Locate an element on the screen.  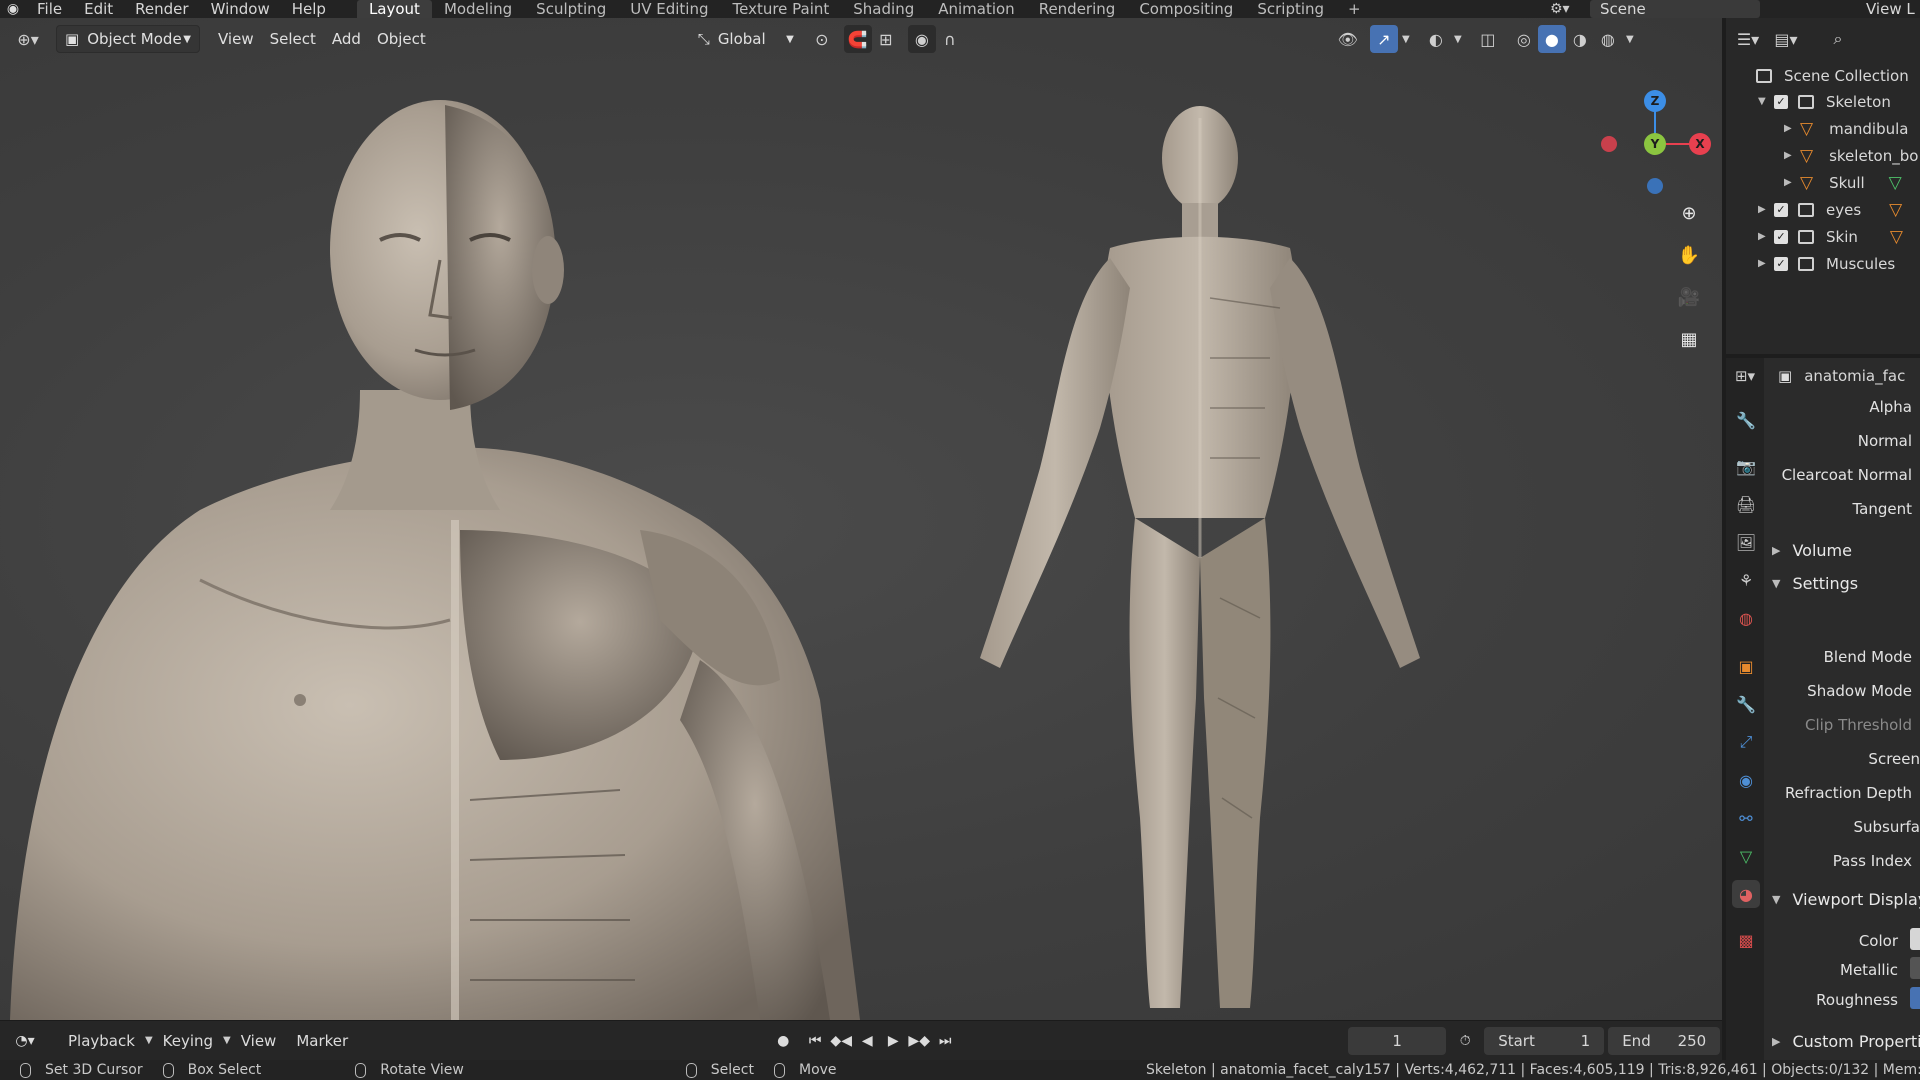
start-frame-field: Start 1 is located at coordinates (1544, 1040).